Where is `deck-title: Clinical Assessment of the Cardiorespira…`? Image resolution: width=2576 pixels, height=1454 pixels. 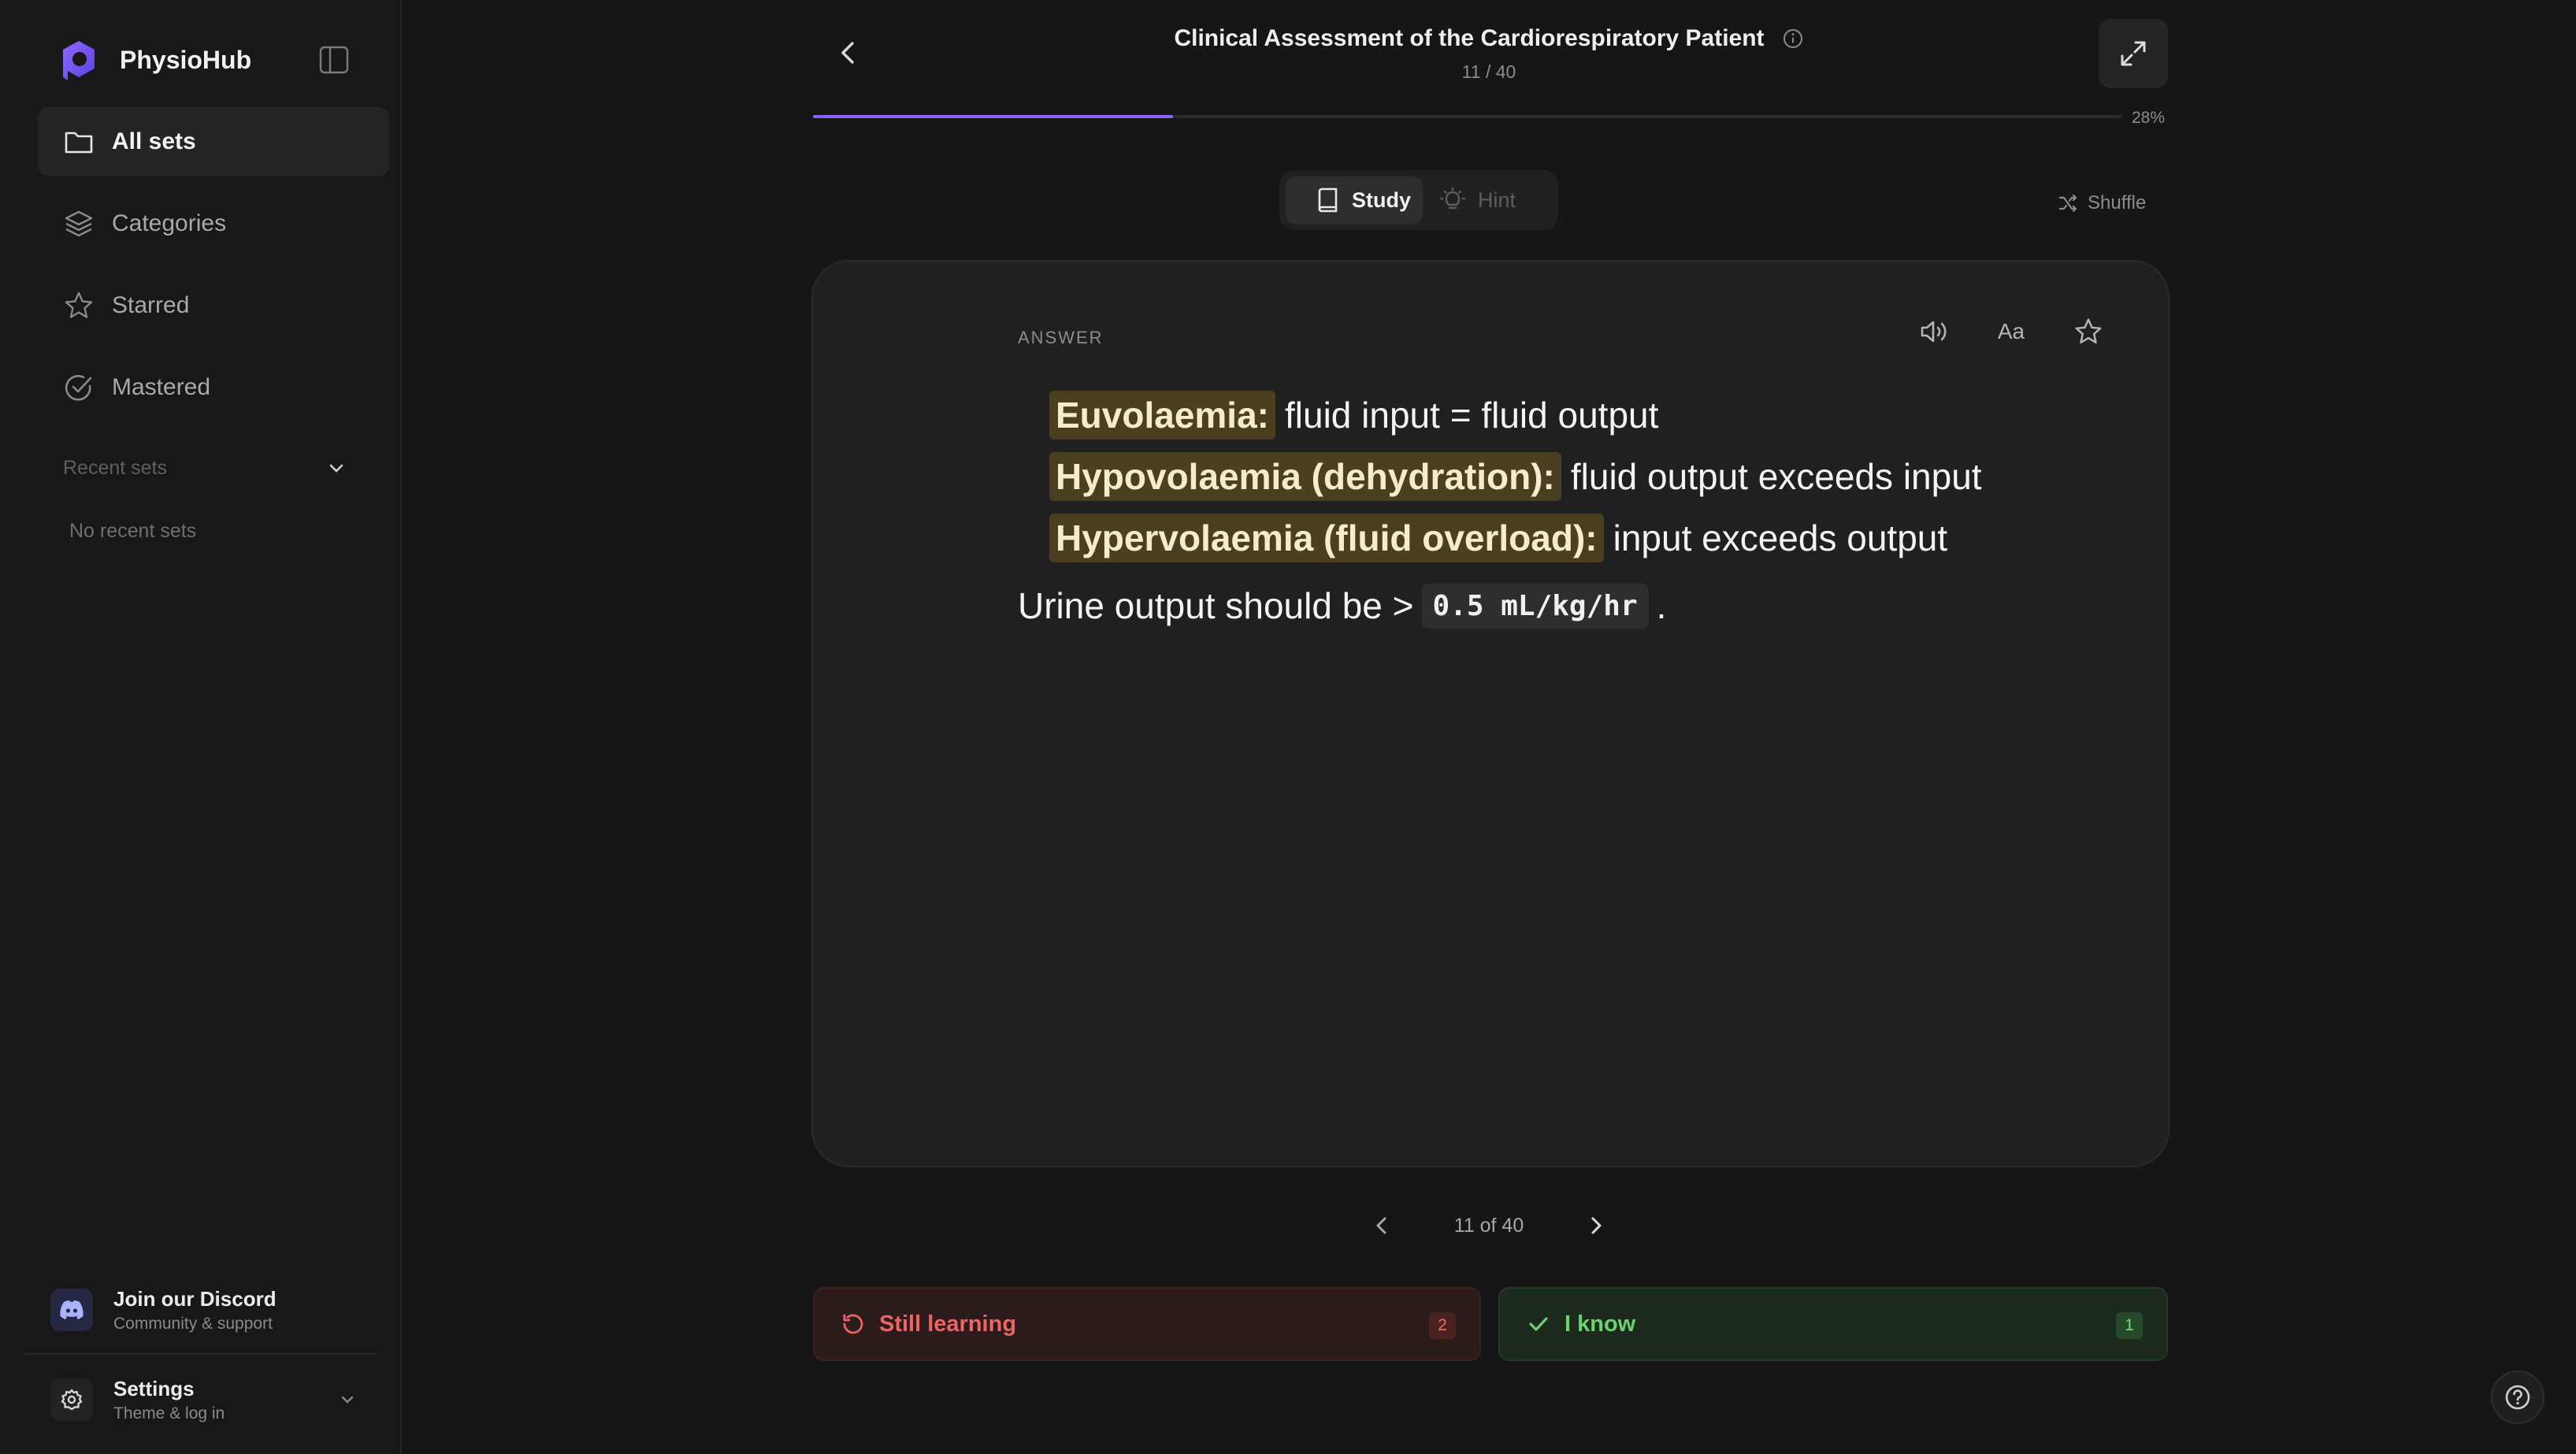
deck-title: Clinical Assessment of the Cardiorespira… is located at coordinates (1488, 39).